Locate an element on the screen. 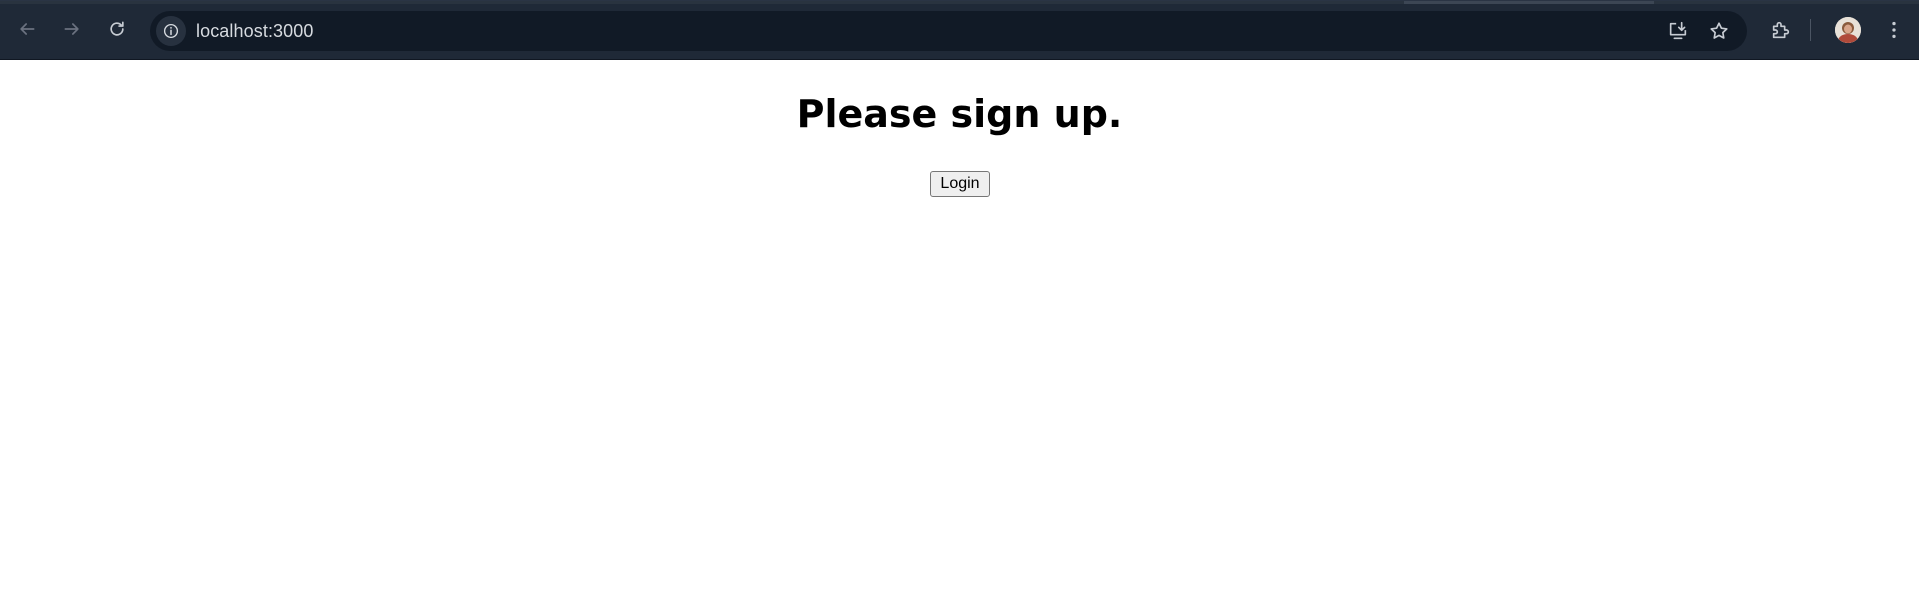  reload-button is located at coordinates (117, 29).